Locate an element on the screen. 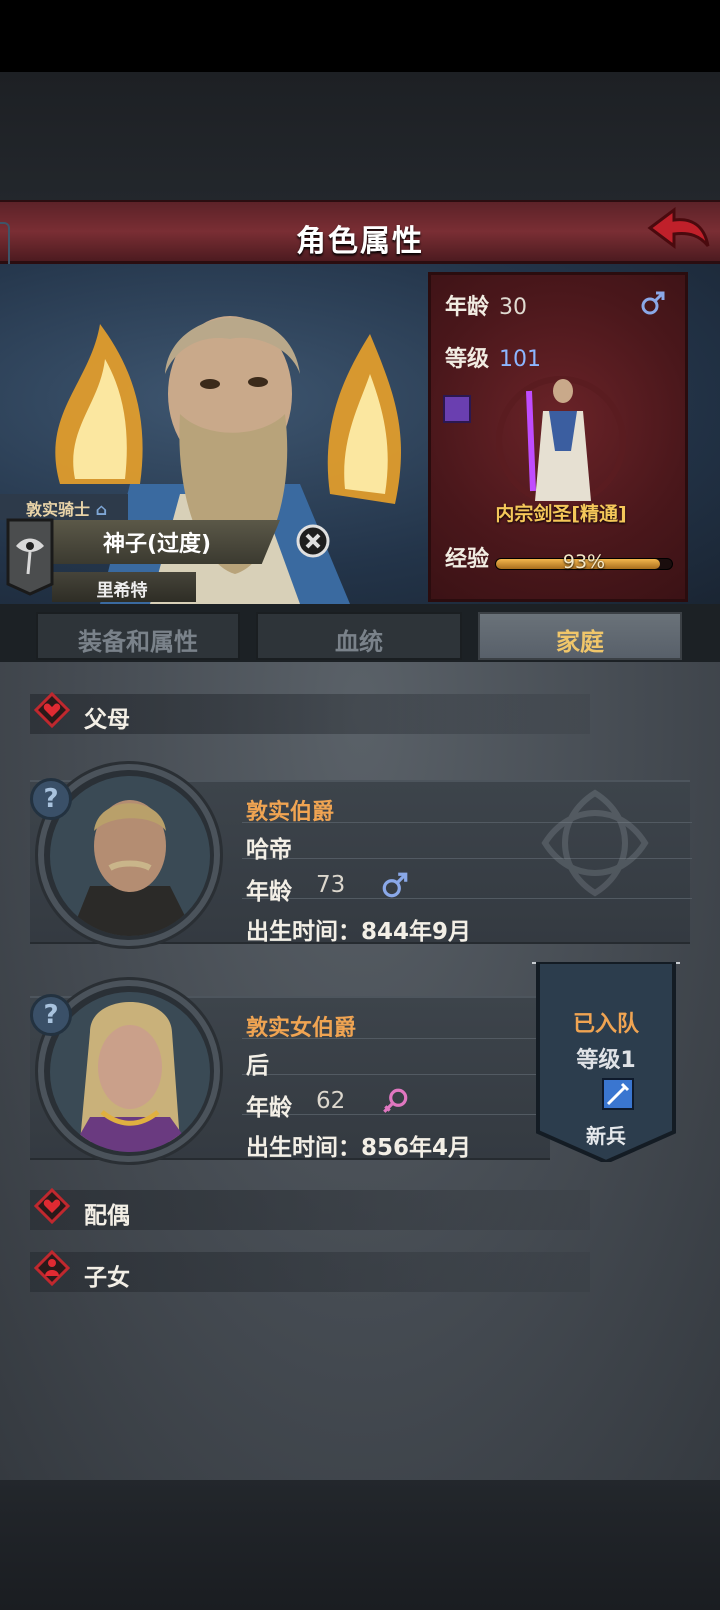 This screenshot has height=1610, width=720. level-value: 101 is located at coordinates (520, 359).